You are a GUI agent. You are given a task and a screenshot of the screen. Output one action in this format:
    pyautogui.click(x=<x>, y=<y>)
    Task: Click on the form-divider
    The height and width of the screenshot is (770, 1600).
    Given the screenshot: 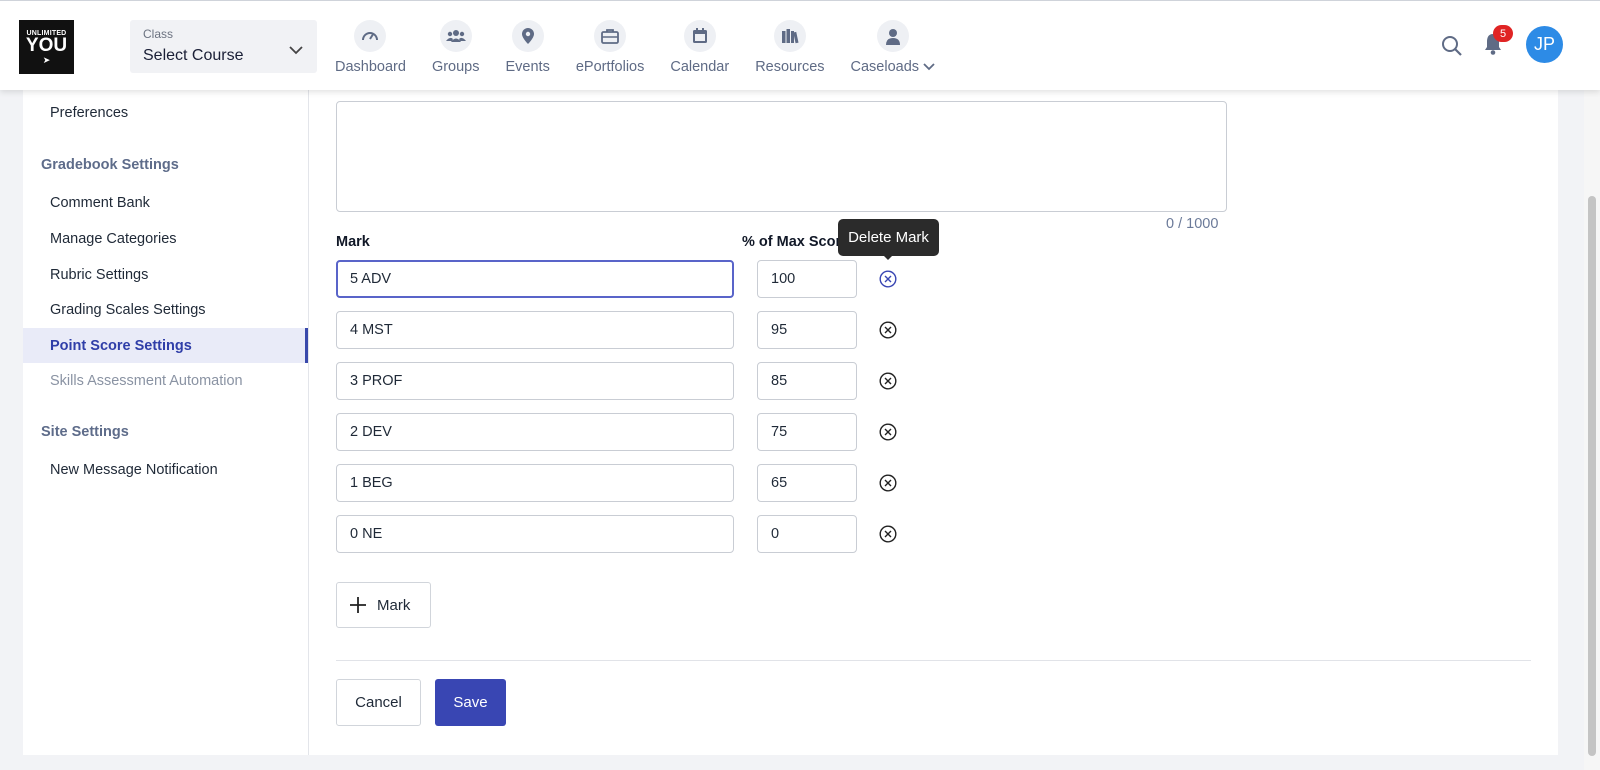 What is the action you would take?
    pyautogui.click(x=933, y=660)
    